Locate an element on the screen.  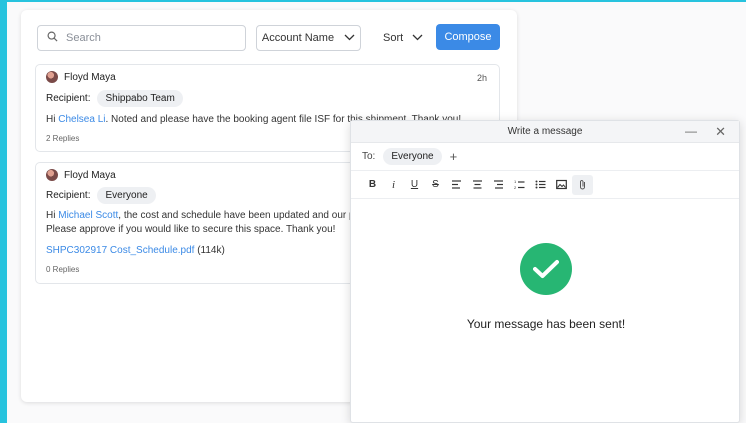
search-box is located at coordinates (141, 38).